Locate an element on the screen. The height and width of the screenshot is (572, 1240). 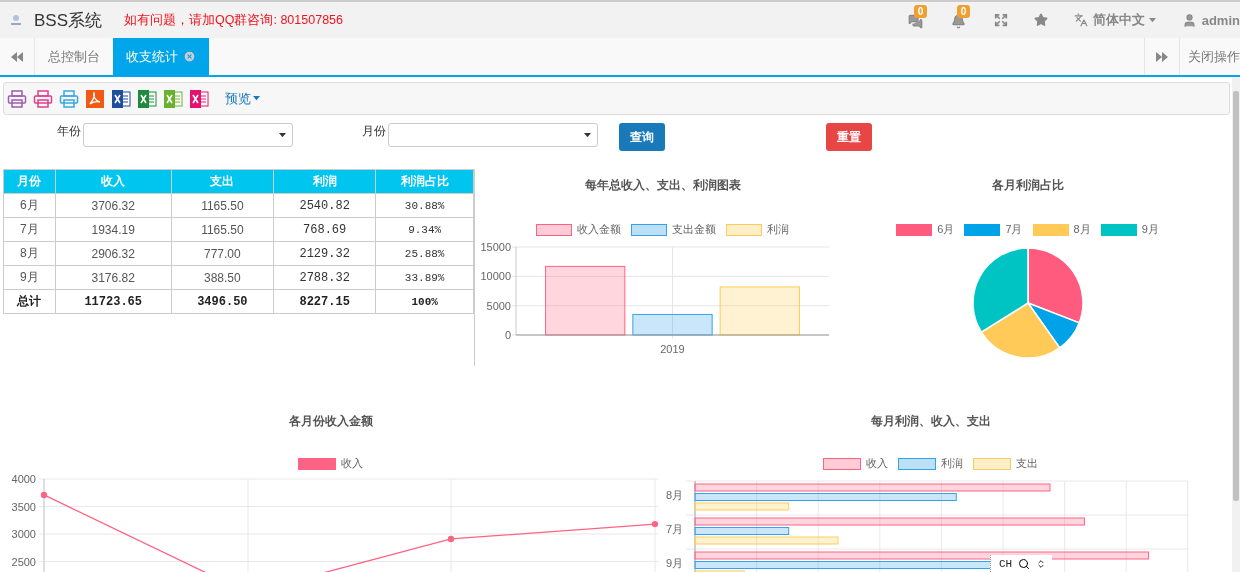
input-language-label: CH is located at coordinates (1006, 563).